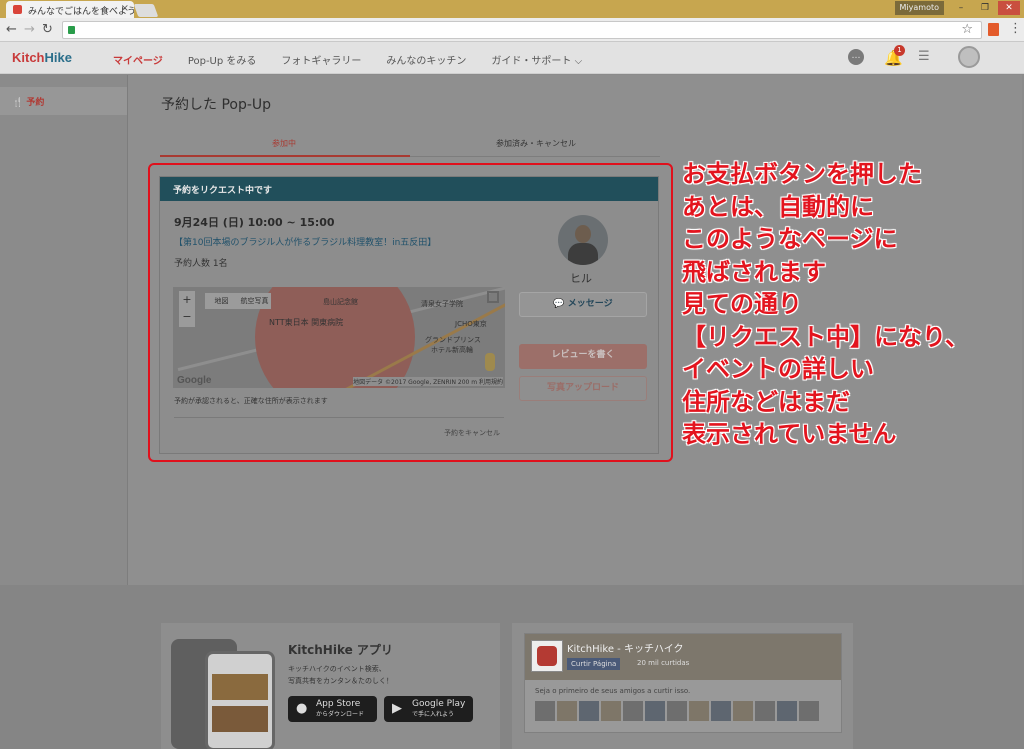  What do you see at coordinates (64, 330) in the screenshot?
I see `sidebar: 🍴 予約` at bounding box center [64, 330].